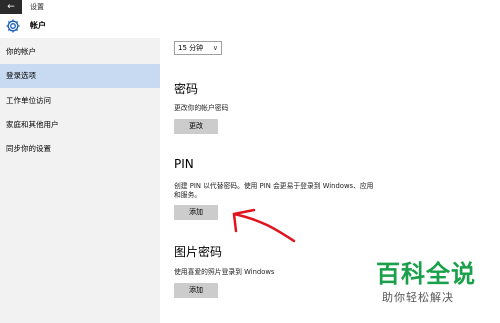 The height and width of the screenshot is (323, 500). What do you see at coordinates (264, 225) in the screenshot?
I see `red-arrow-annotation` at bounding box center [264, 225].